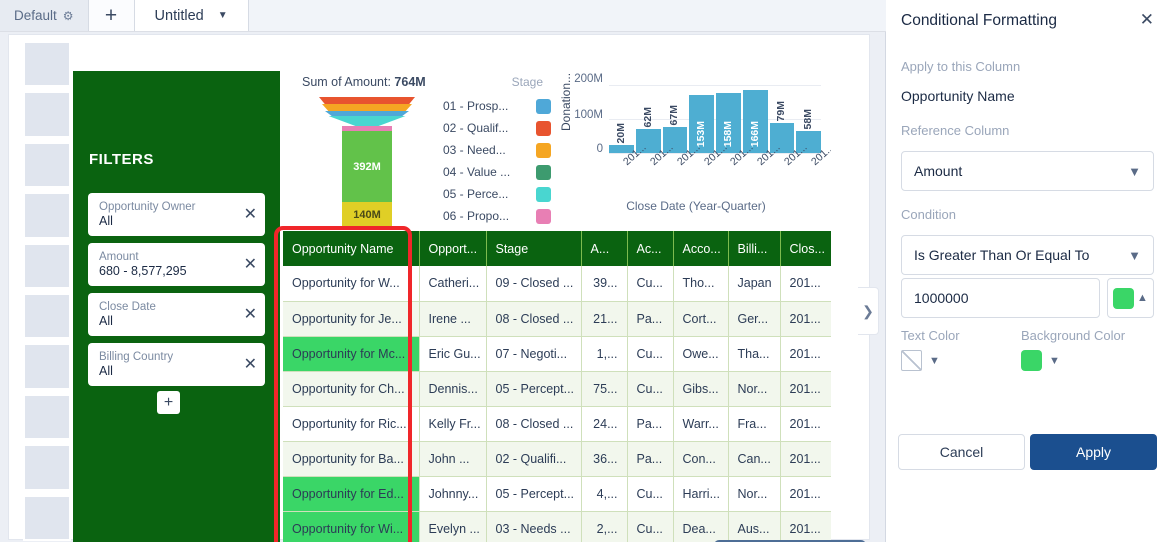 The image size is (1168, 542). What do you see at coordinates (754, 284) in the screenshot?
I see `cell-billing-country: Japan` at bounding box center [754, 284].